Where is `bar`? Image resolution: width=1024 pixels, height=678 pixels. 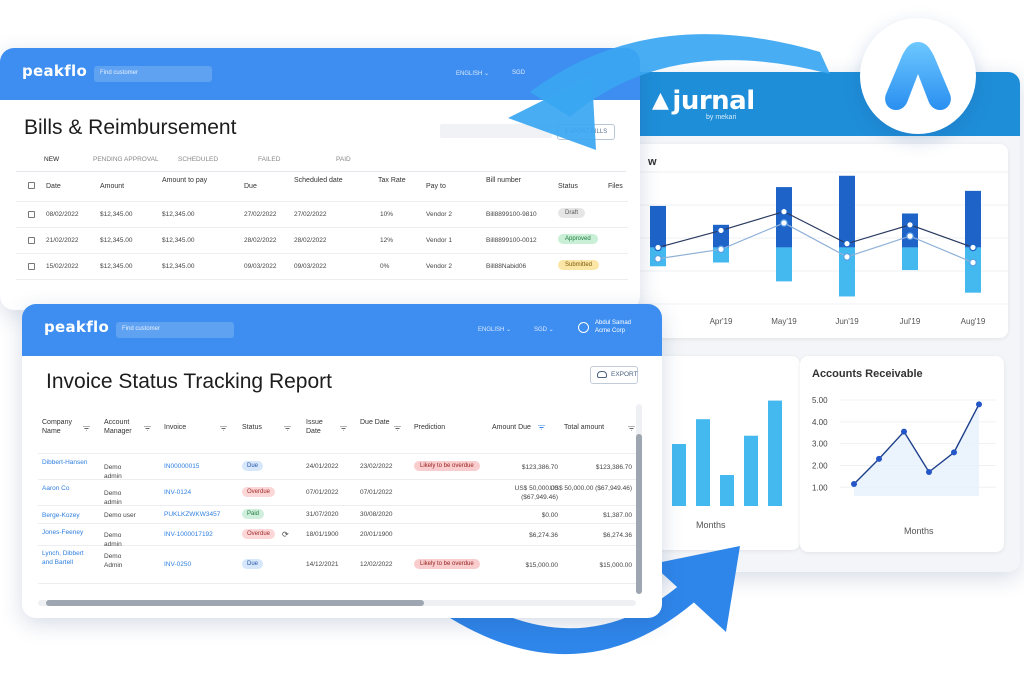
bar is located at coordinates (775, 453).